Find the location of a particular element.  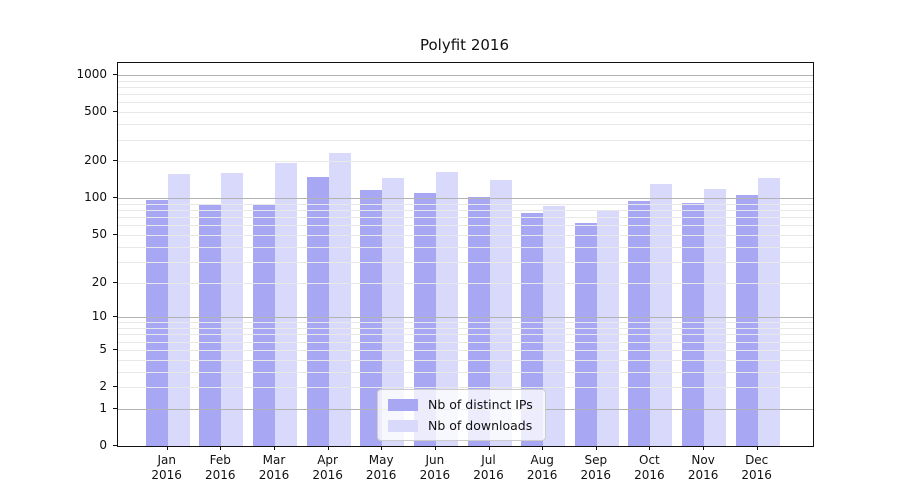

ytick-label-20: 20 is located at coordinates (99, 281).